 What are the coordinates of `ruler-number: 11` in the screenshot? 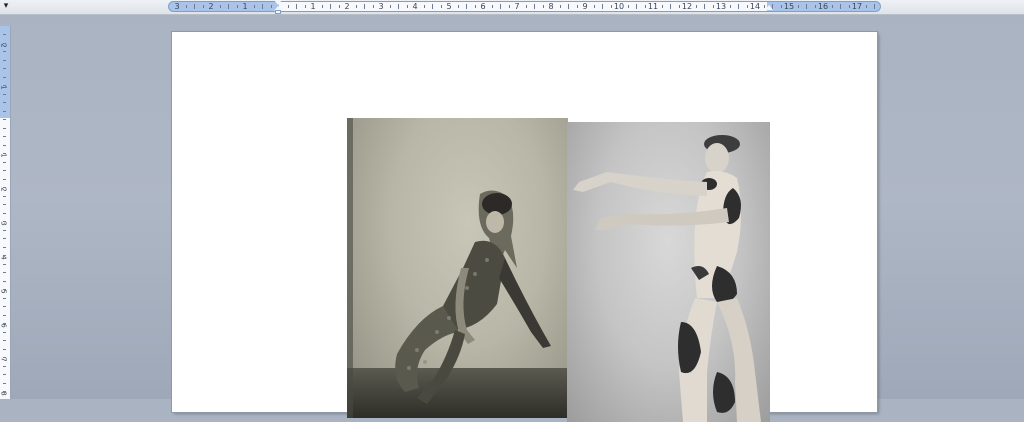 It's located at (653, 6).